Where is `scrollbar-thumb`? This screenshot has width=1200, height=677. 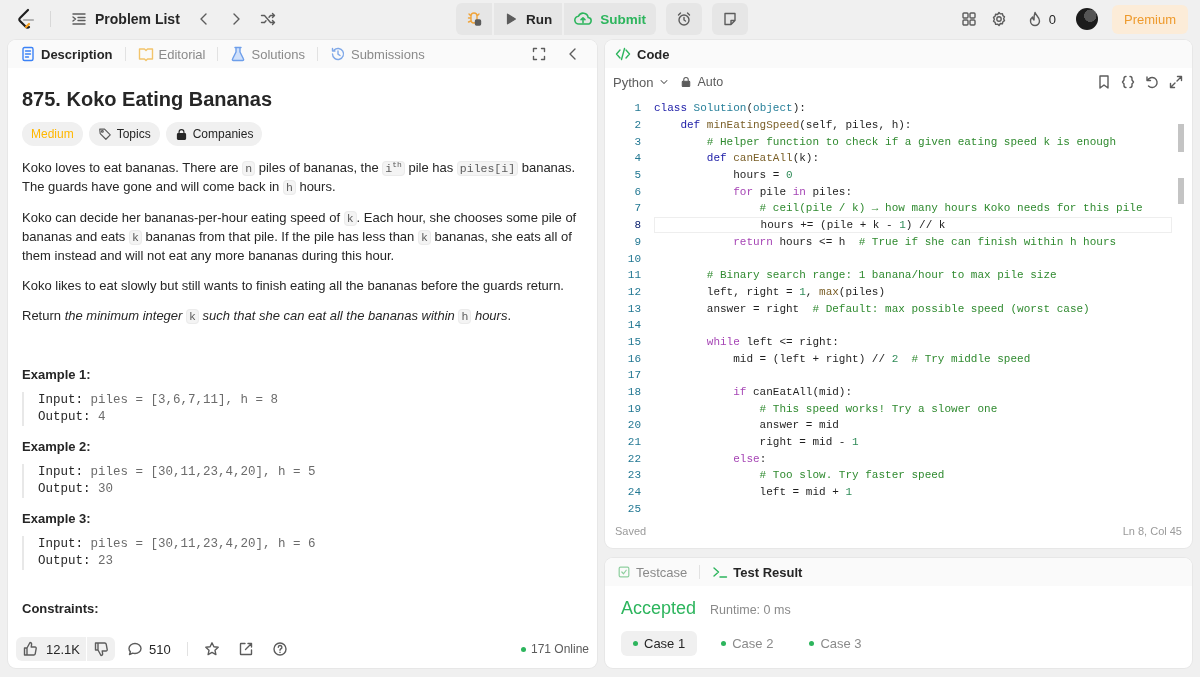
scrollbar-thumb is located at coordinates (1181, 138).